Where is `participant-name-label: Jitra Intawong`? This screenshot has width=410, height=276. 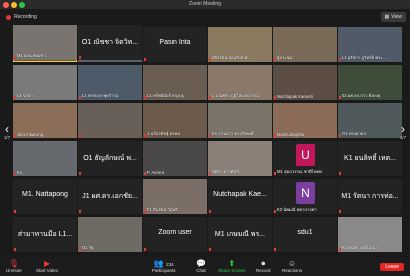 participant-name-label: Jitra Intawong is located at coordinates (30, 134).